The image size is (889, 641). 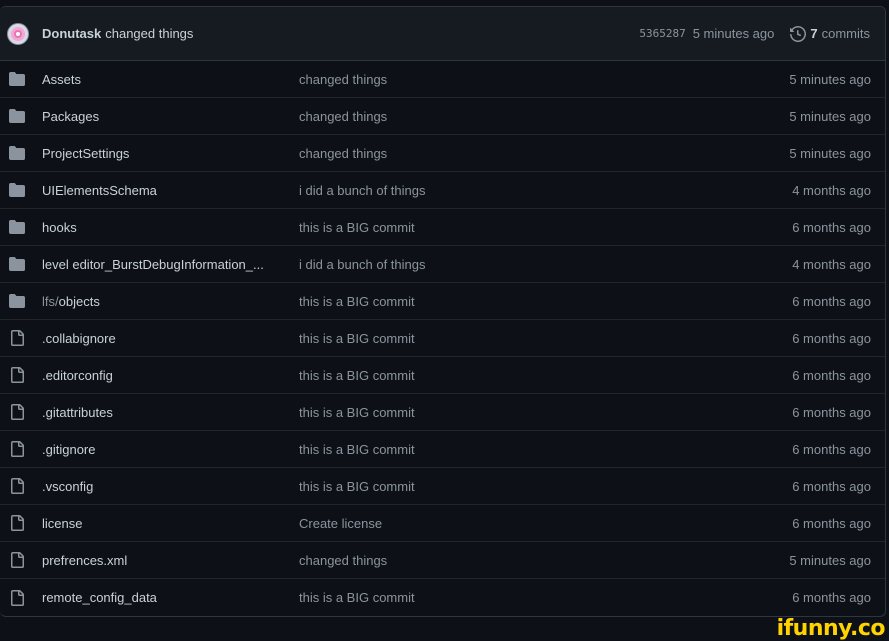 I want to click on file-row: license Create license 6 months ago, so click(x=442, y=523).